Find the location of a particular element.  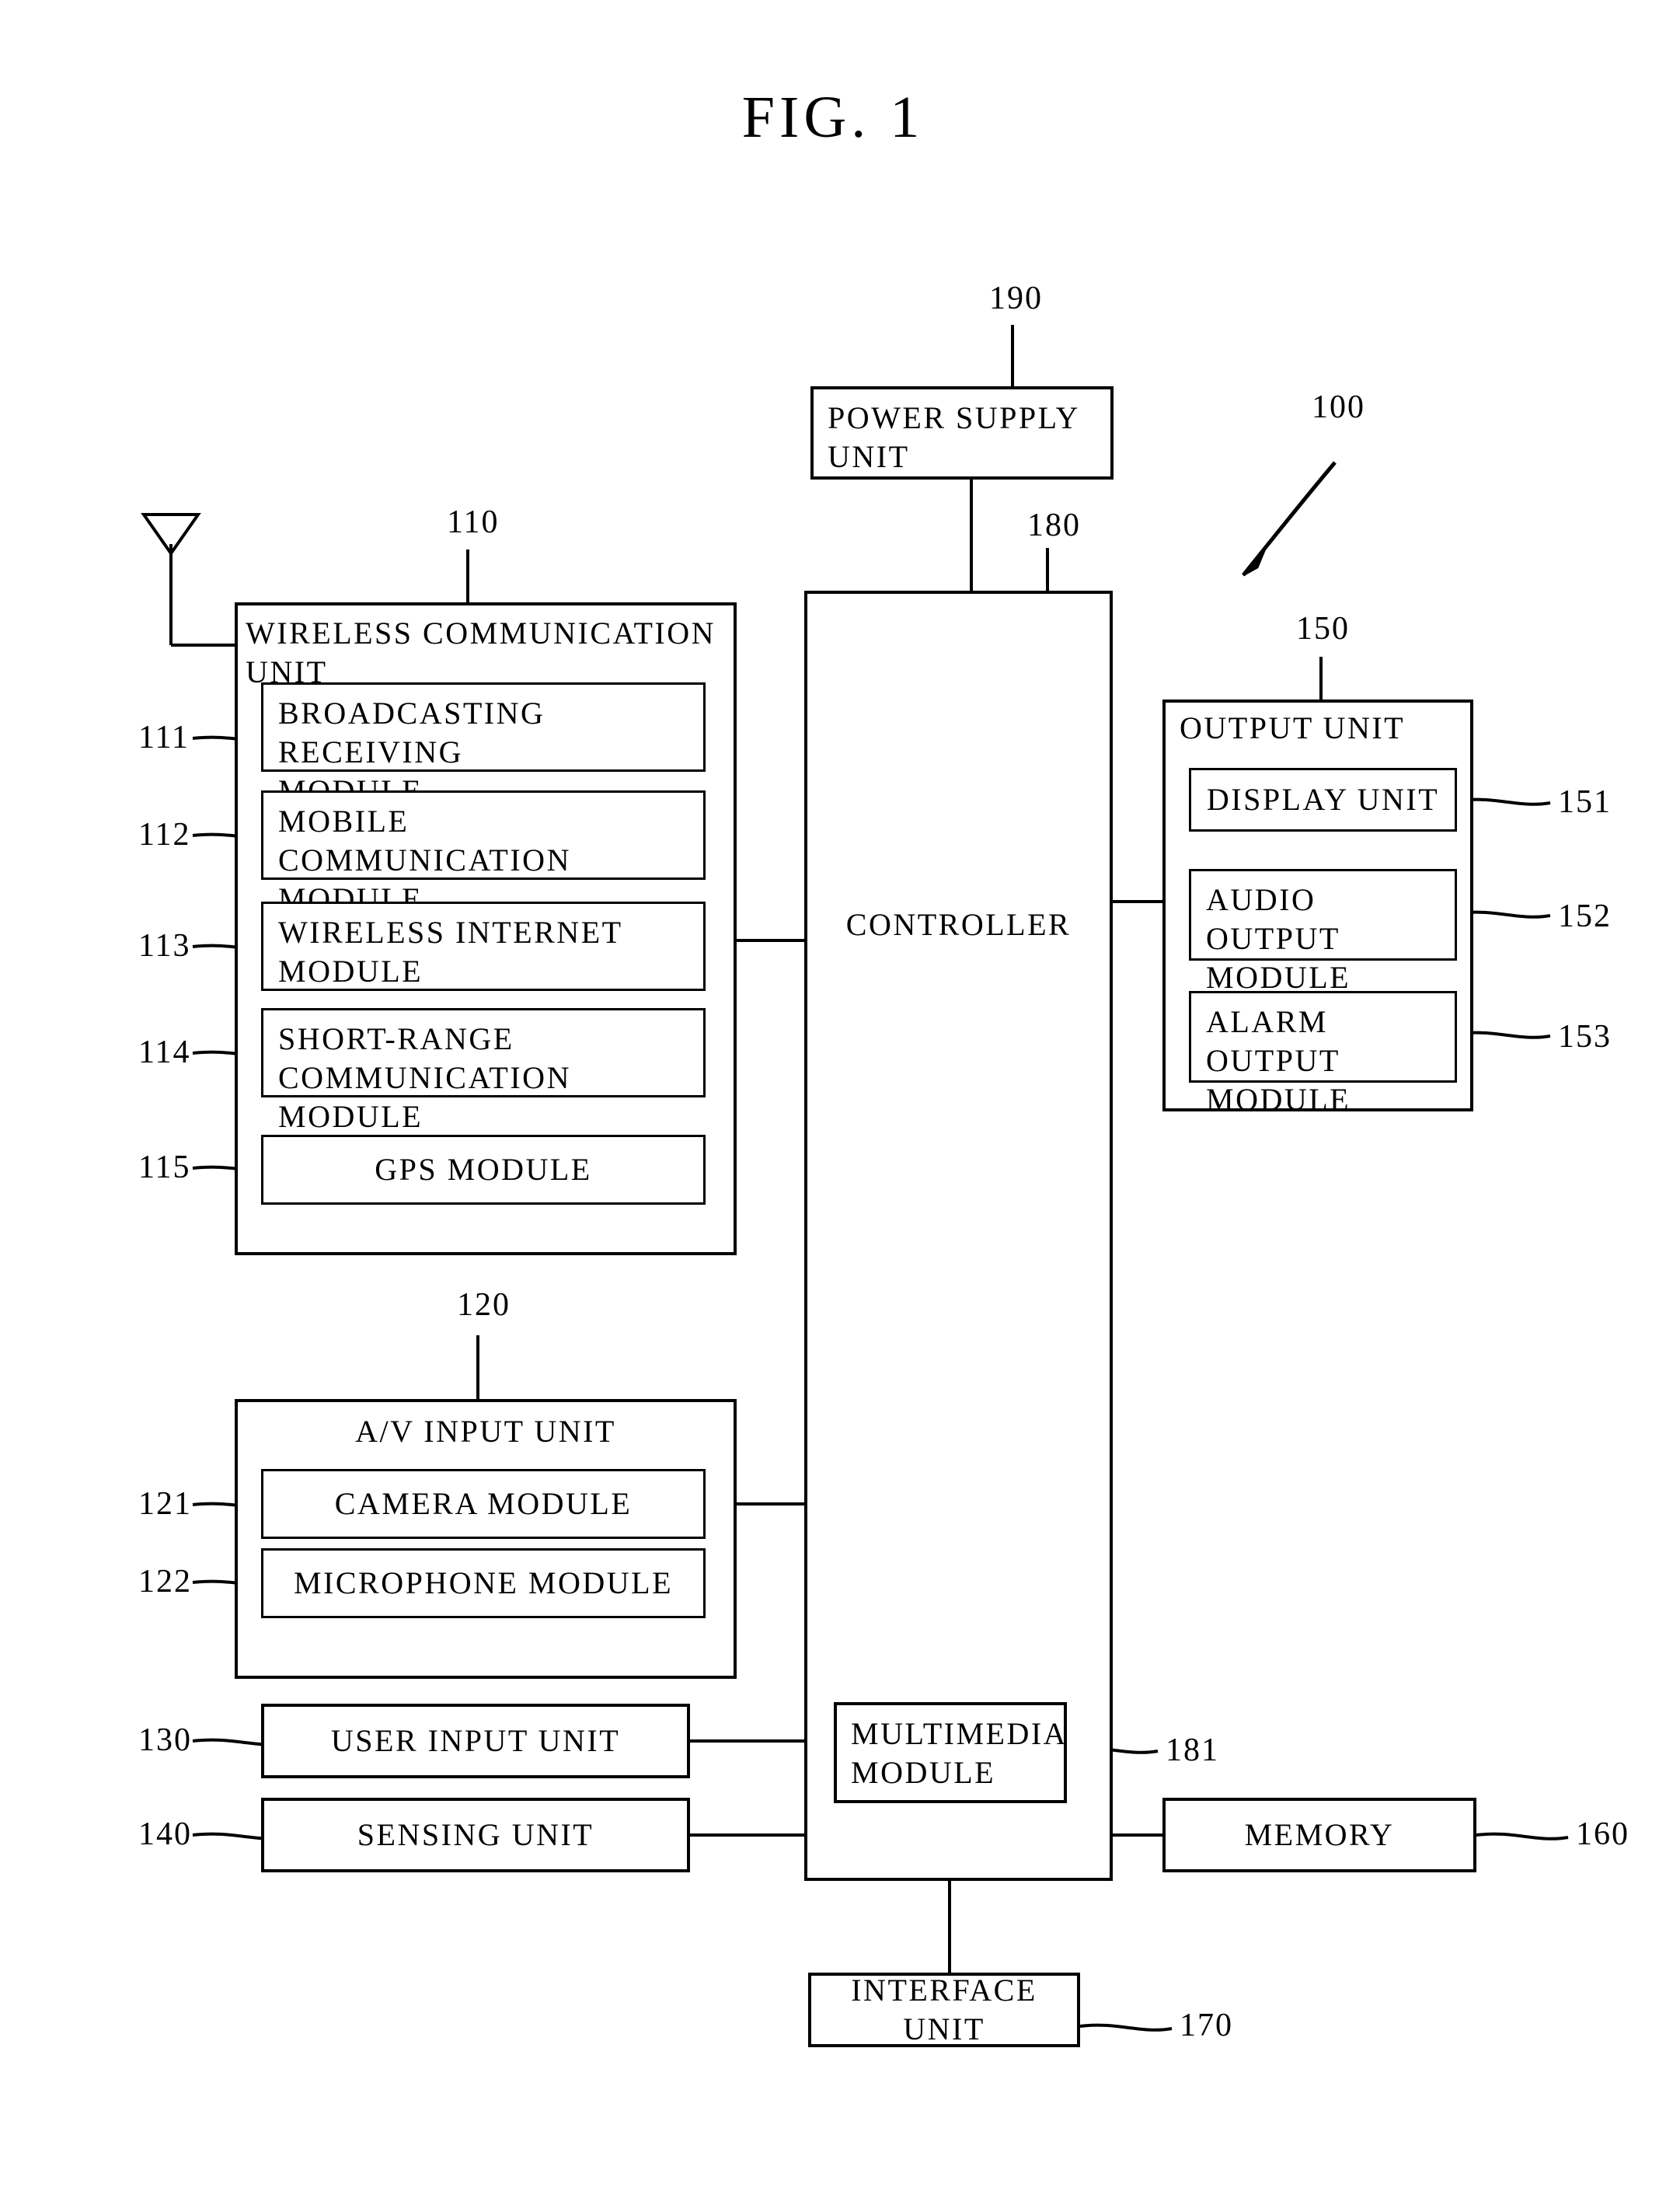

ref-122: 122 is located at coordinates (165, 1582).